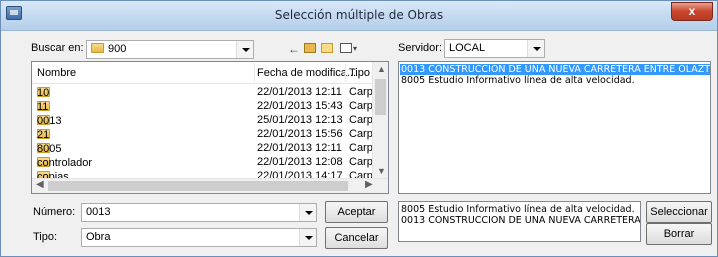  Describe the element at coordinates (380, 121) in the screenshot. I see `vertical-scrollbar: ▲ ▼` at that location.